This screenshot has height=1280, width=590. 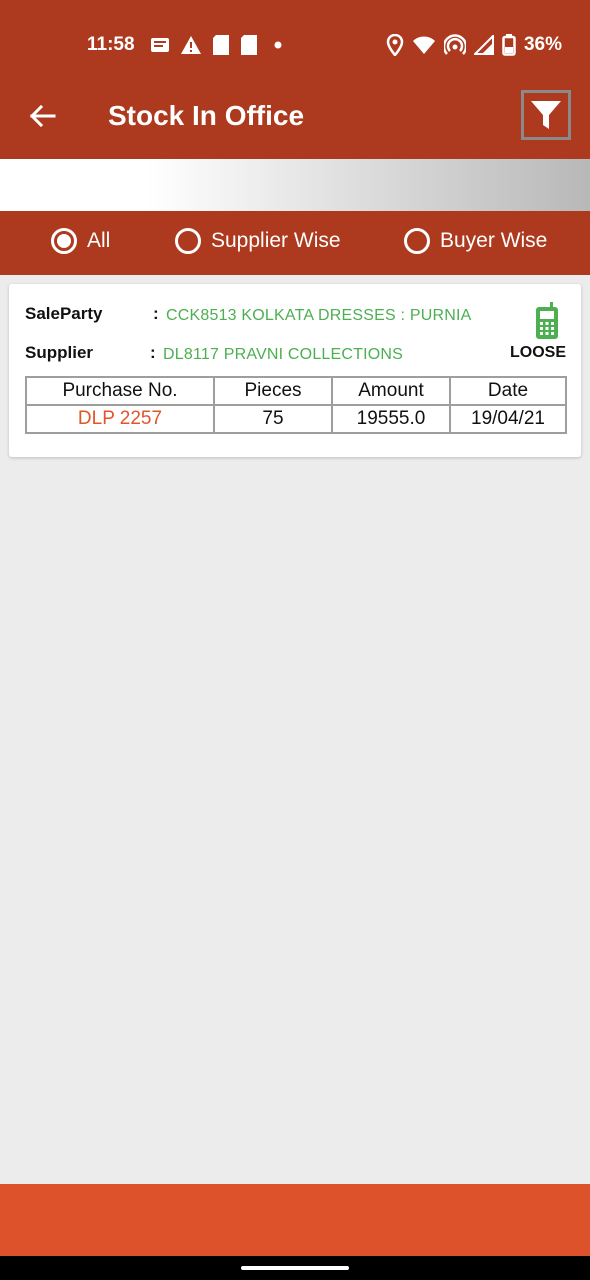 I want to click on back-button, so click(x=42, y=116).